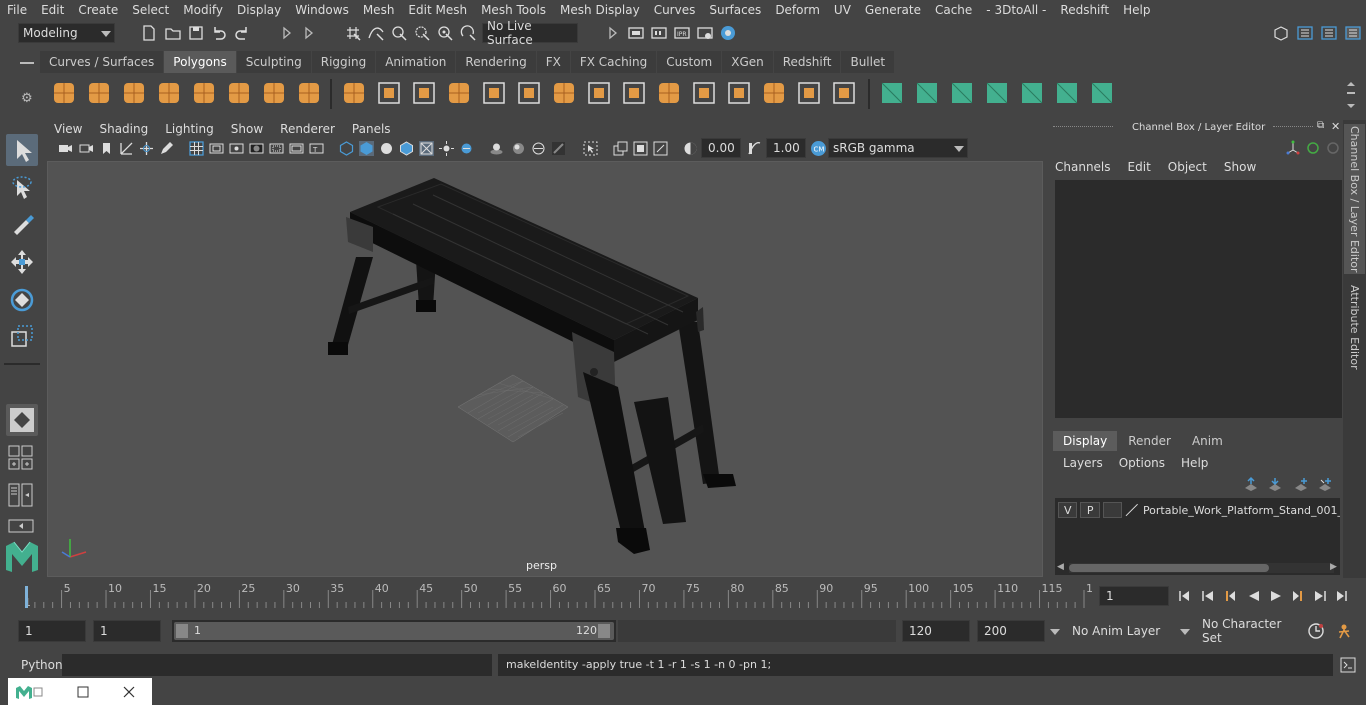 The width and height of the screenshot is (1366, 705). What do you see at coordinates (844, 93) in the screenshot?
I see `uv-planar-icon` at bounding box center [844, 93].